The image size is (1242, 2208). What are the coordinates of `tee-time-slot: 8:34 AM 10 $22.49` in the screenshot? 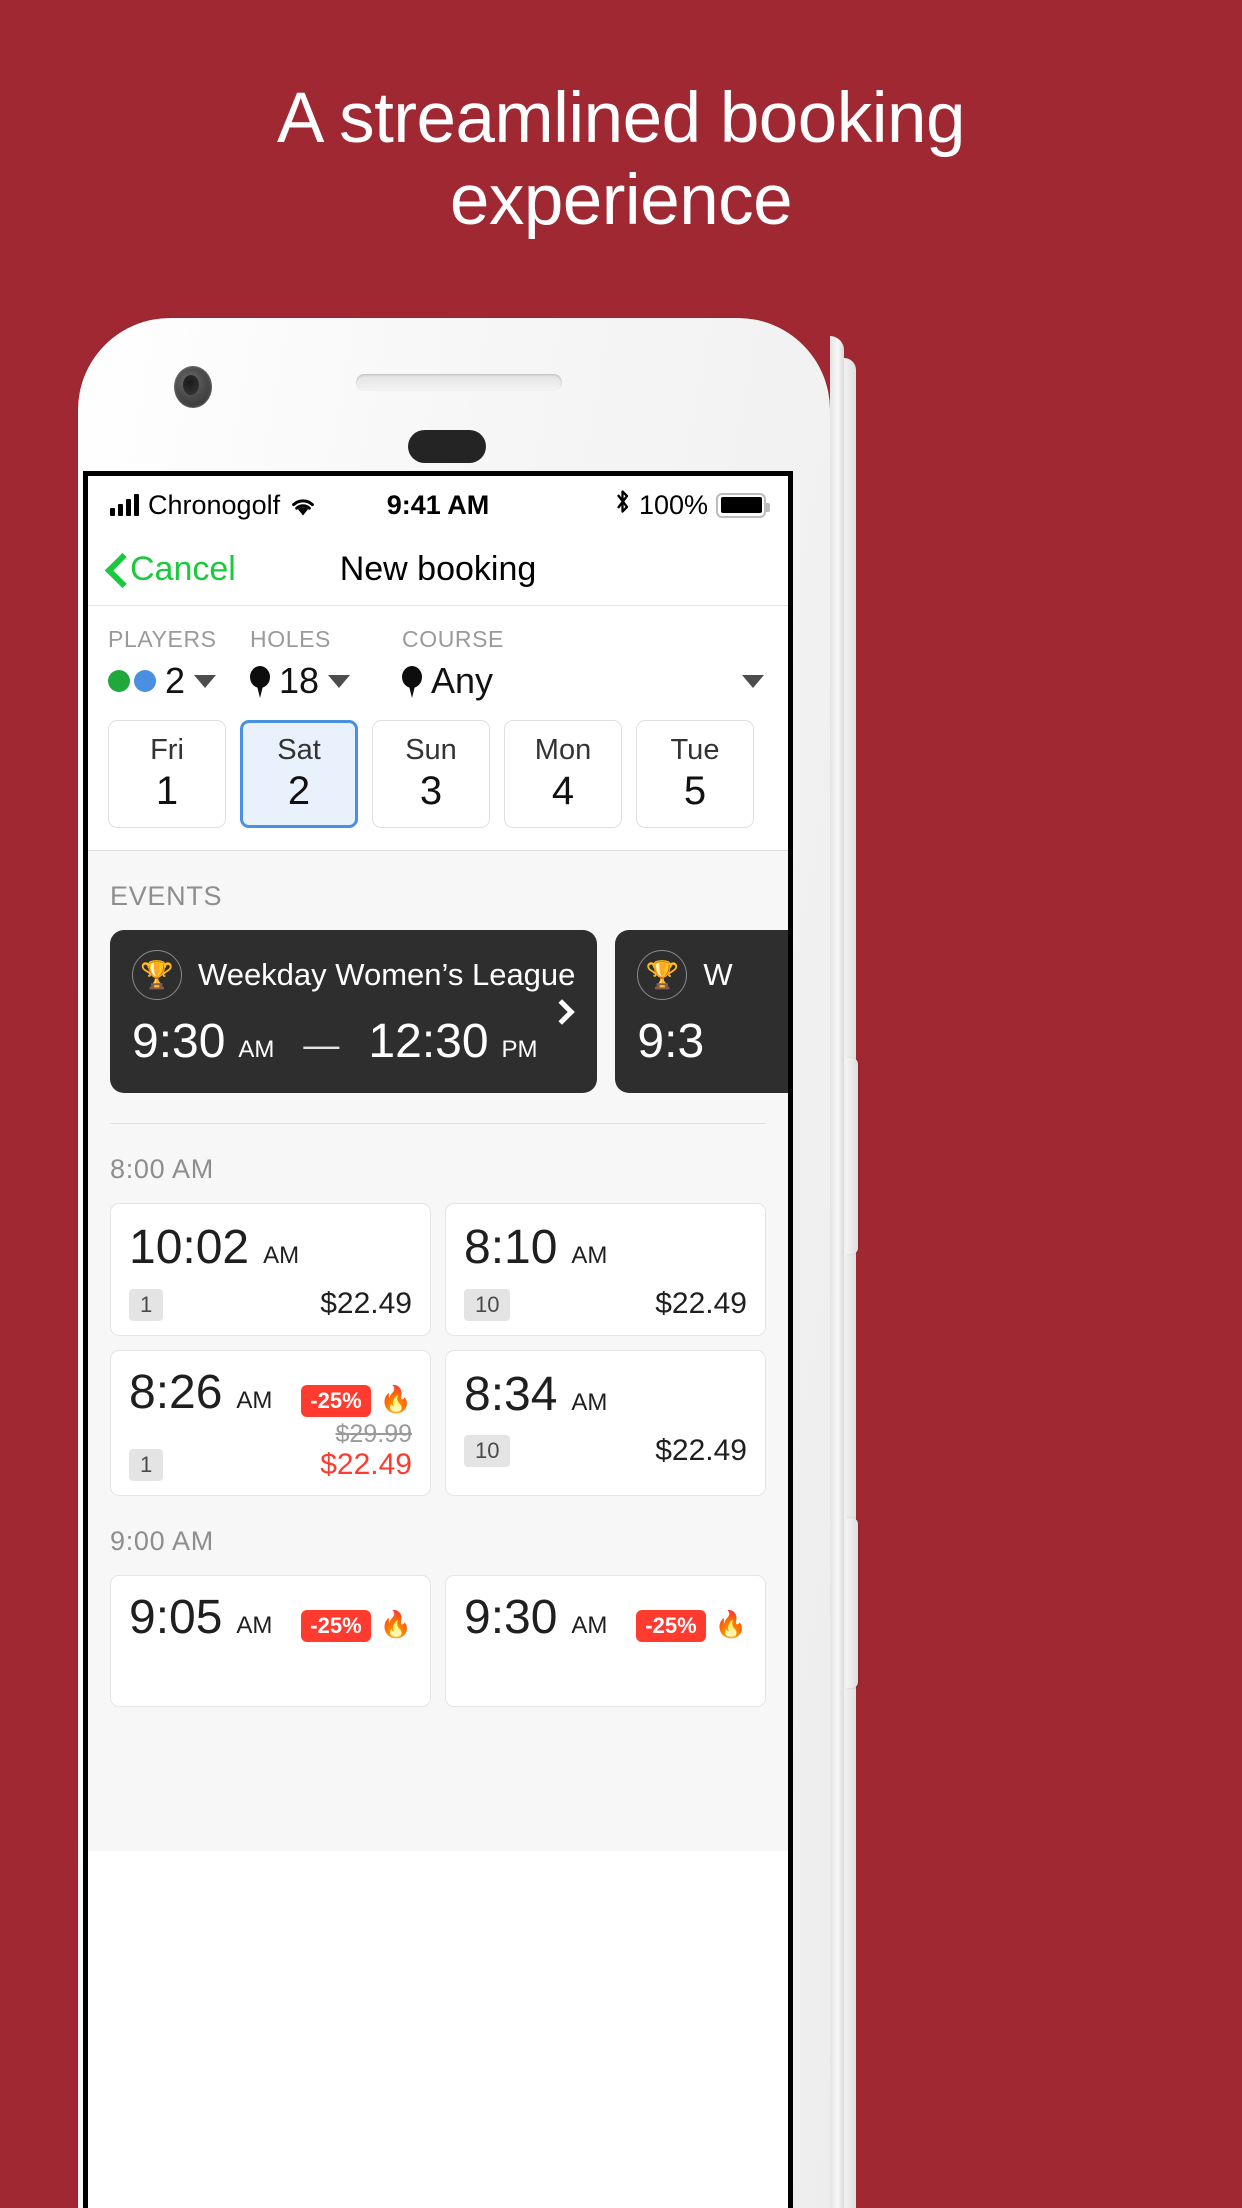 It's located at (605, 1423).